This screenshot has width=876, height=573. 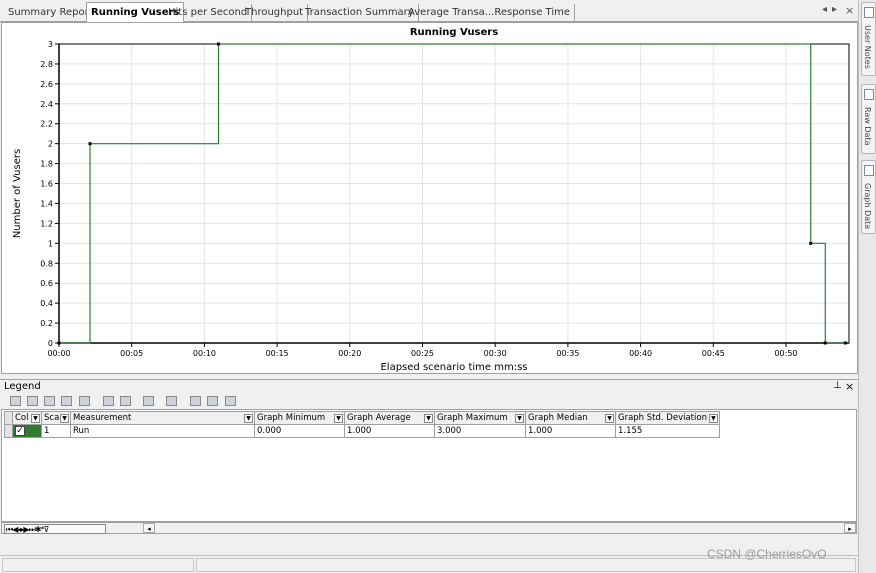 I want to click on x-tick-label: 00:00, so click(x=58, y=353).